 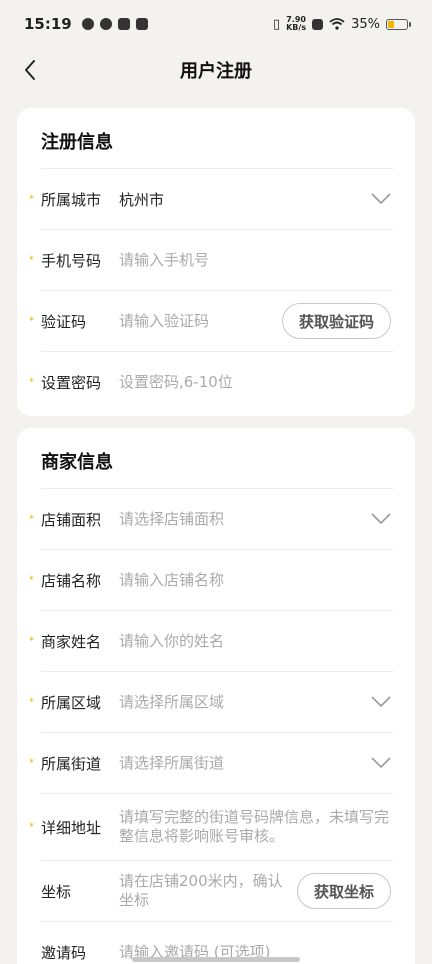 What do you see at coordinates (336, 321) in the screenshot?
I see `get-code-button: 获取验证码` at bounding box center [336, 321].